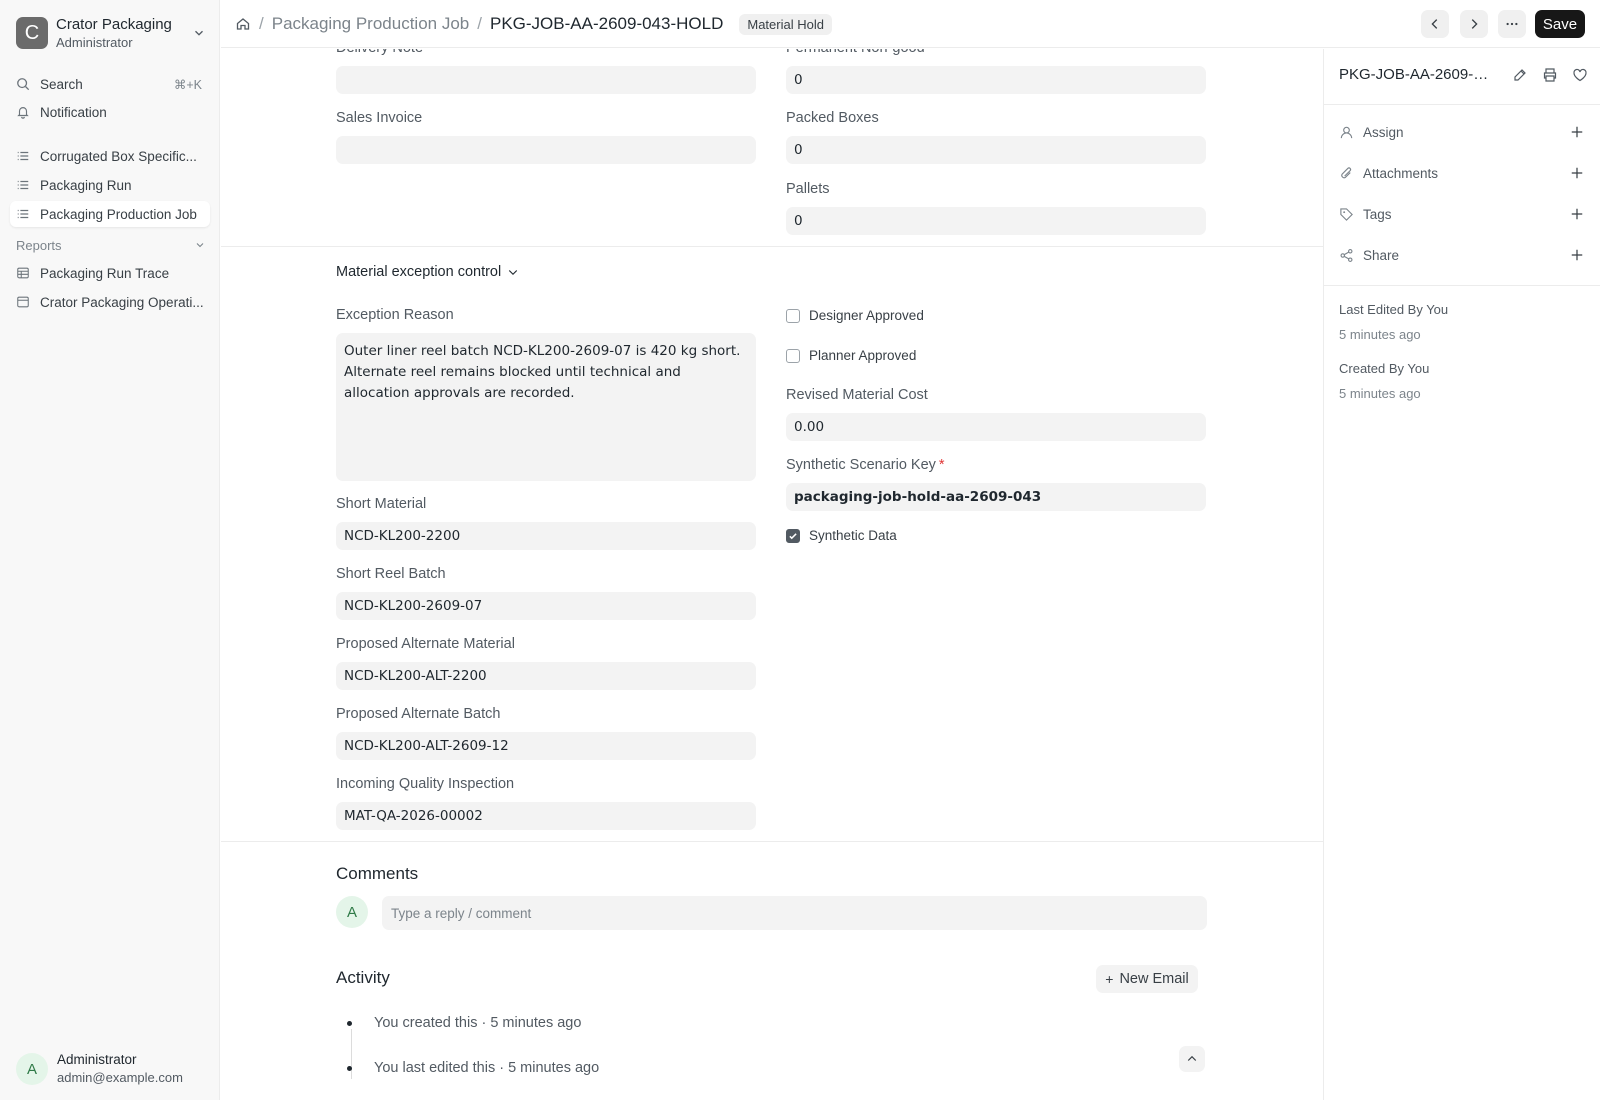  I want to click on search-button: Search ⌘+K, so click(110, 84).